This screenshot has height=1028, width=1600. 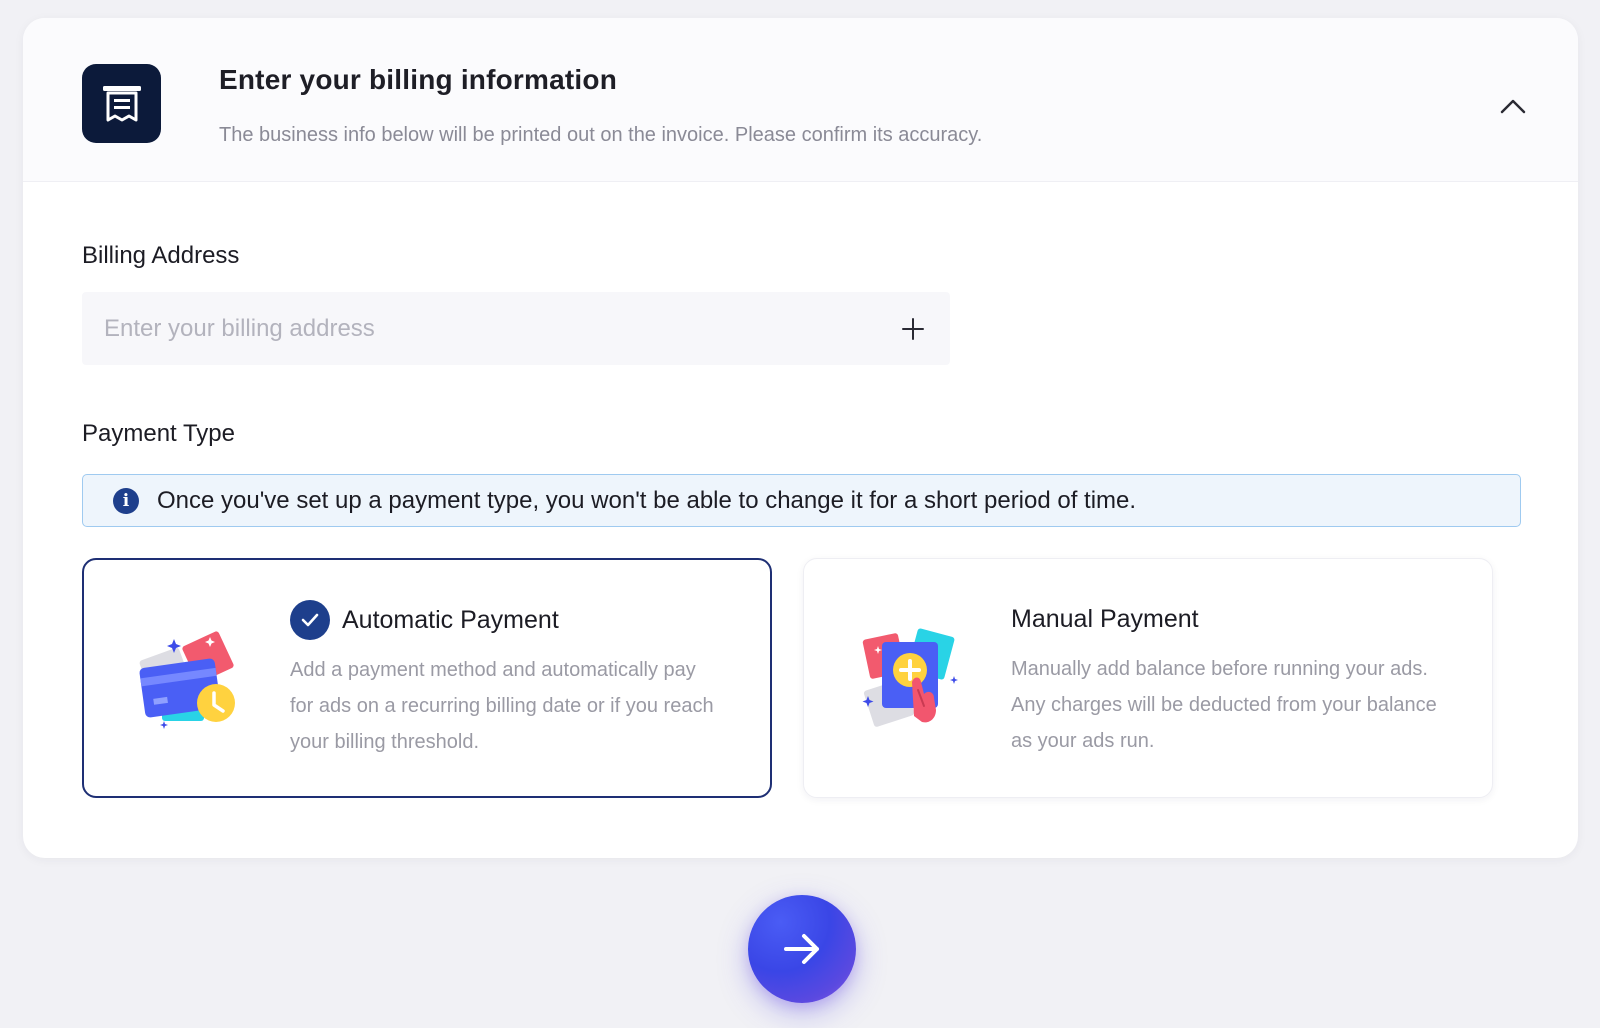 I want to click on credit-card-clock-icon, so click(x=187, y=680).